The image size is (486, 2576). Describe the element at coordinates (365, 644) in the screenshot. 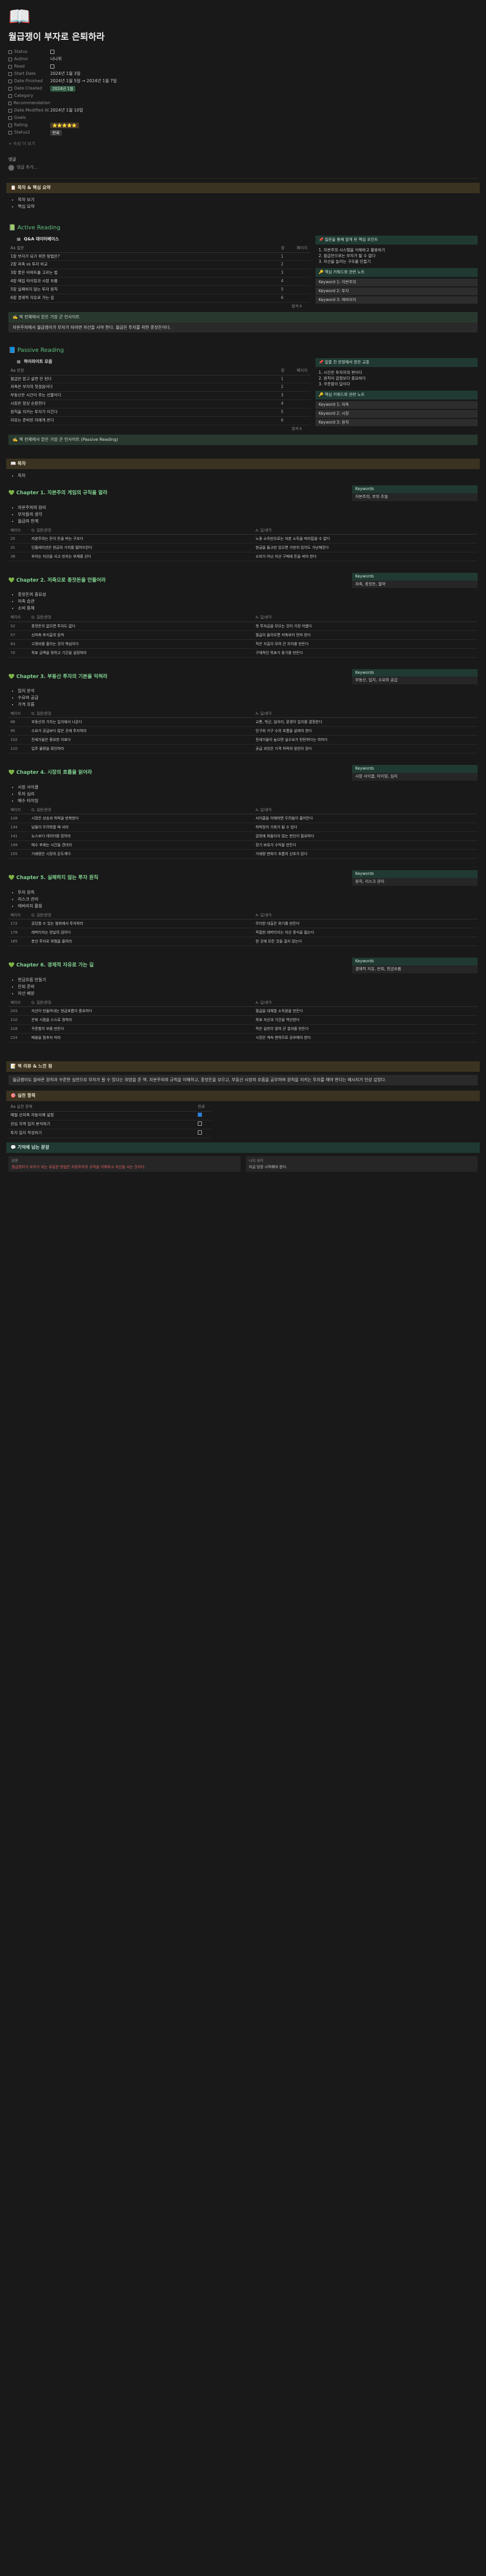

I see `cell-answer: 작은 지출이 모여 큰 차이를 만든다` at that location.